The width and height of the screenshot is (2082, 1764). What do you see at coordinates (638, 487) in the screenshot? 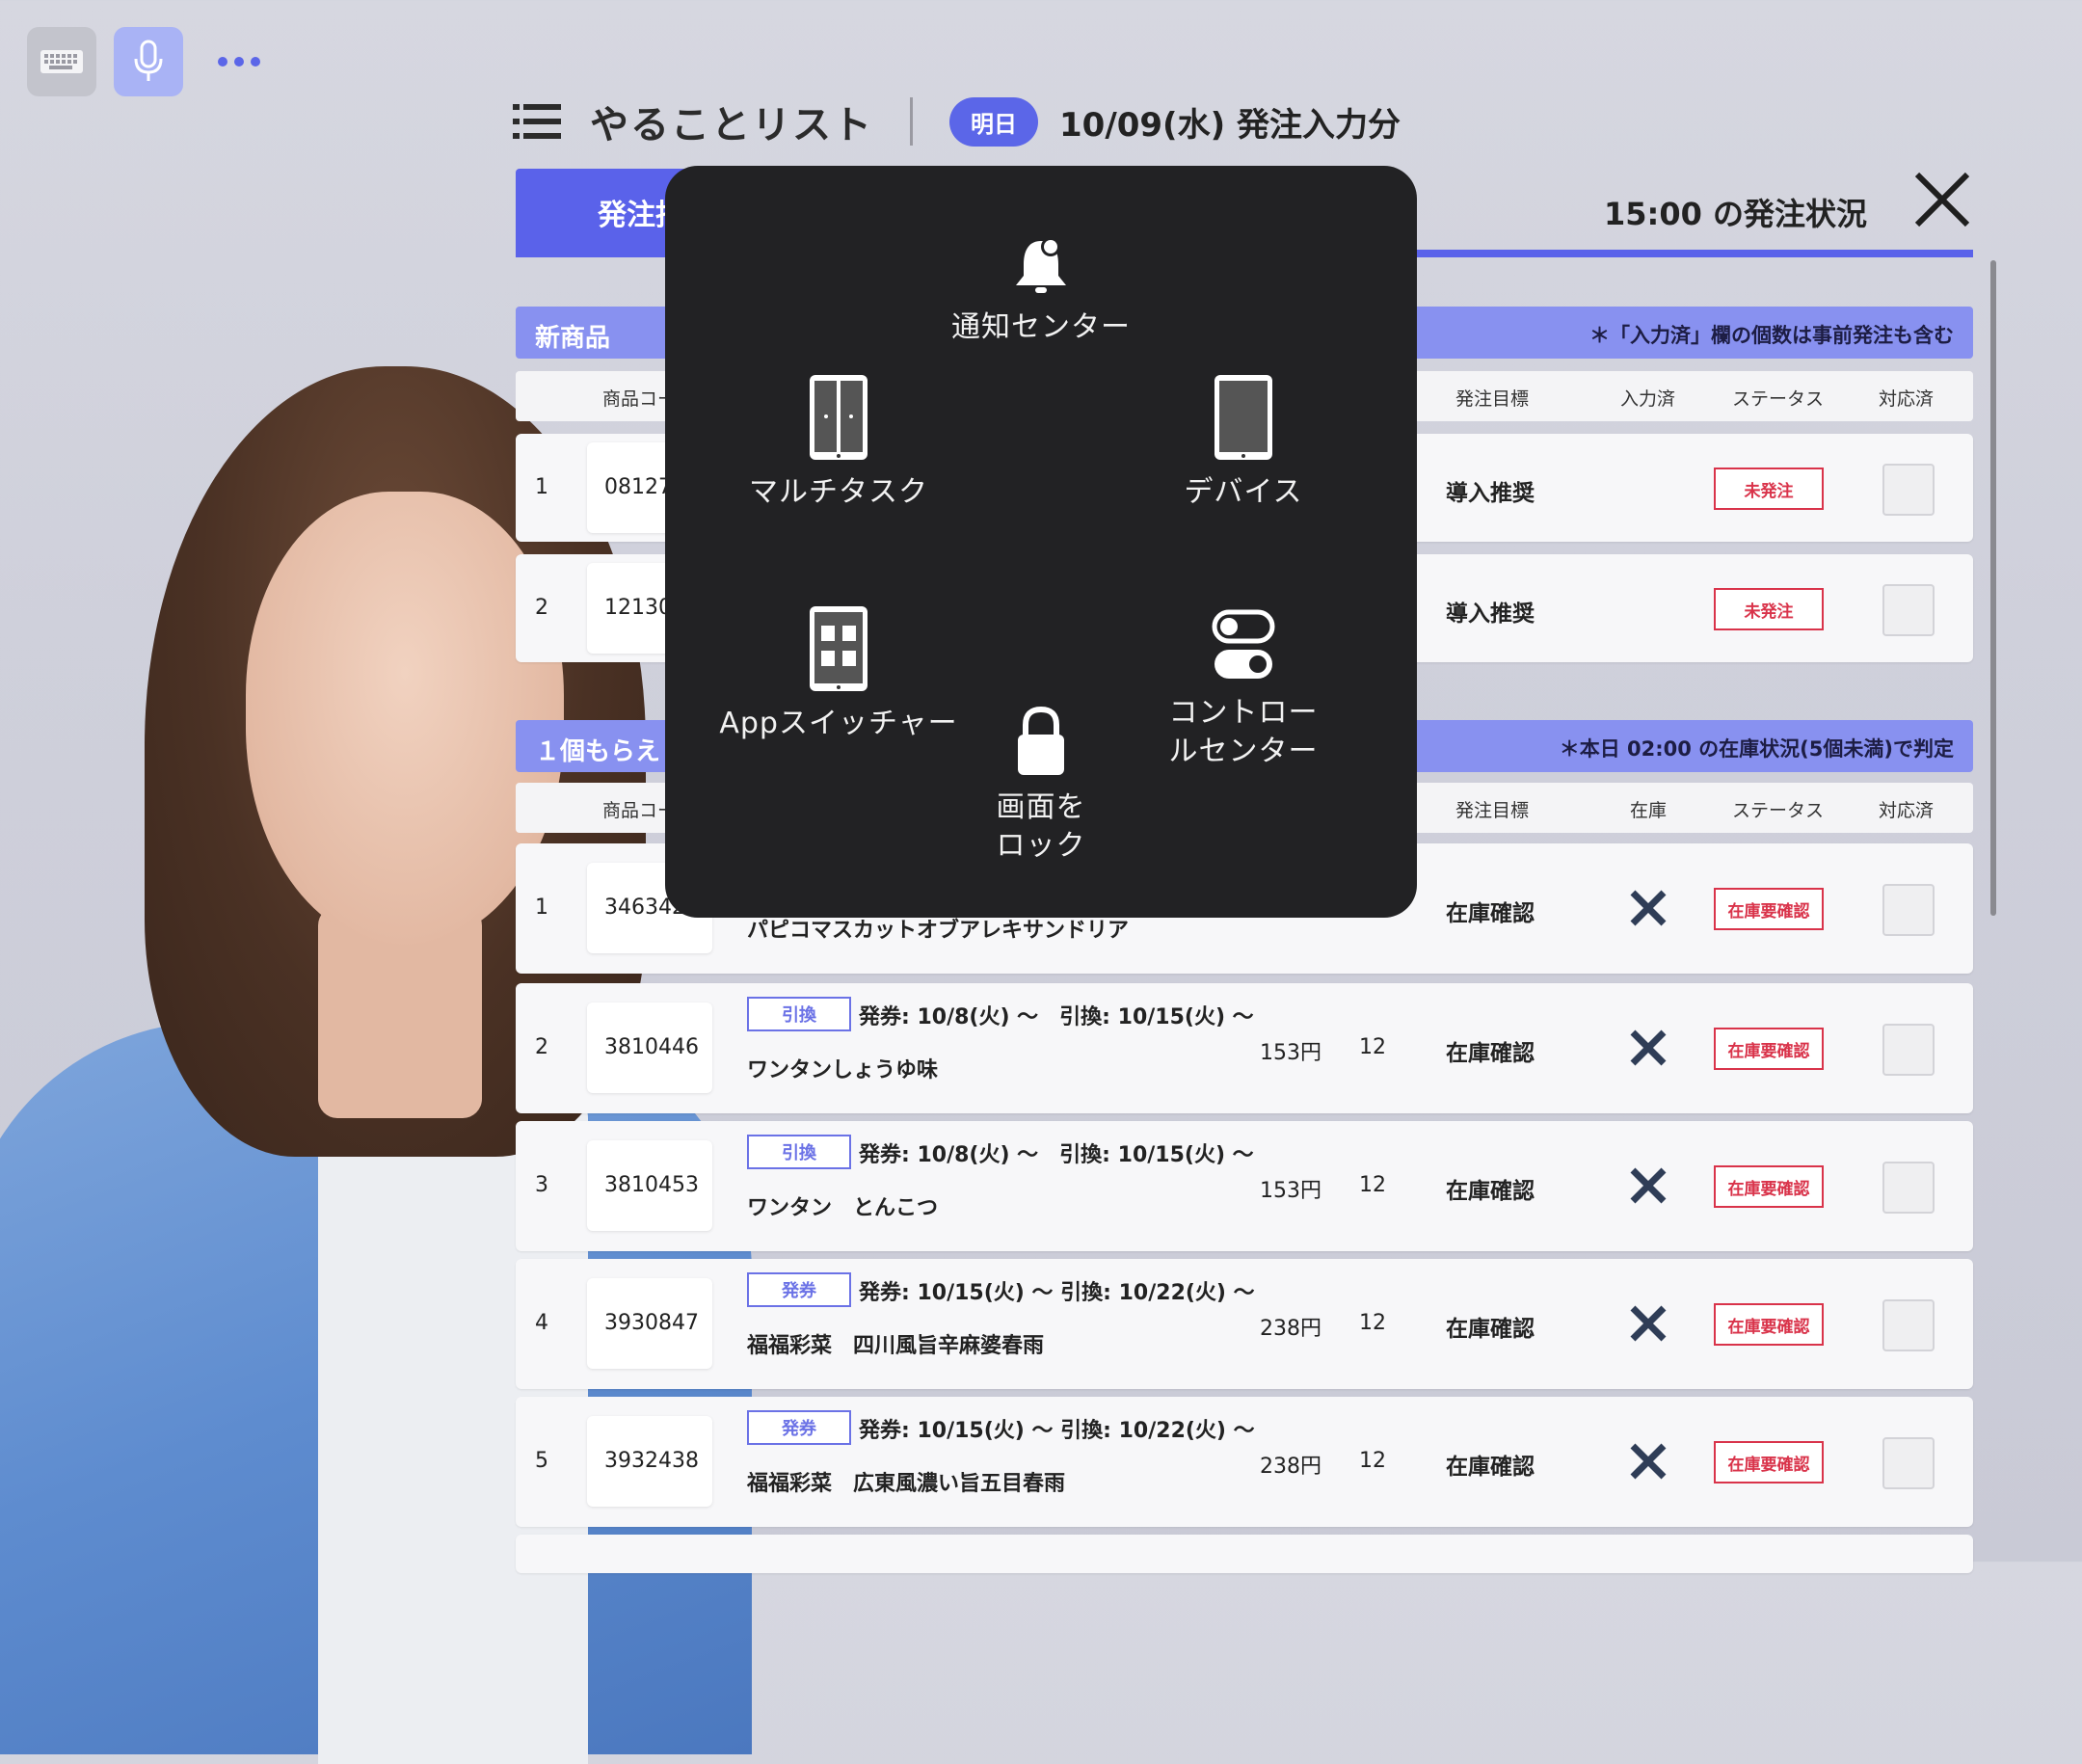
I see `product-code: 08127` at bounding box center [638, 487].